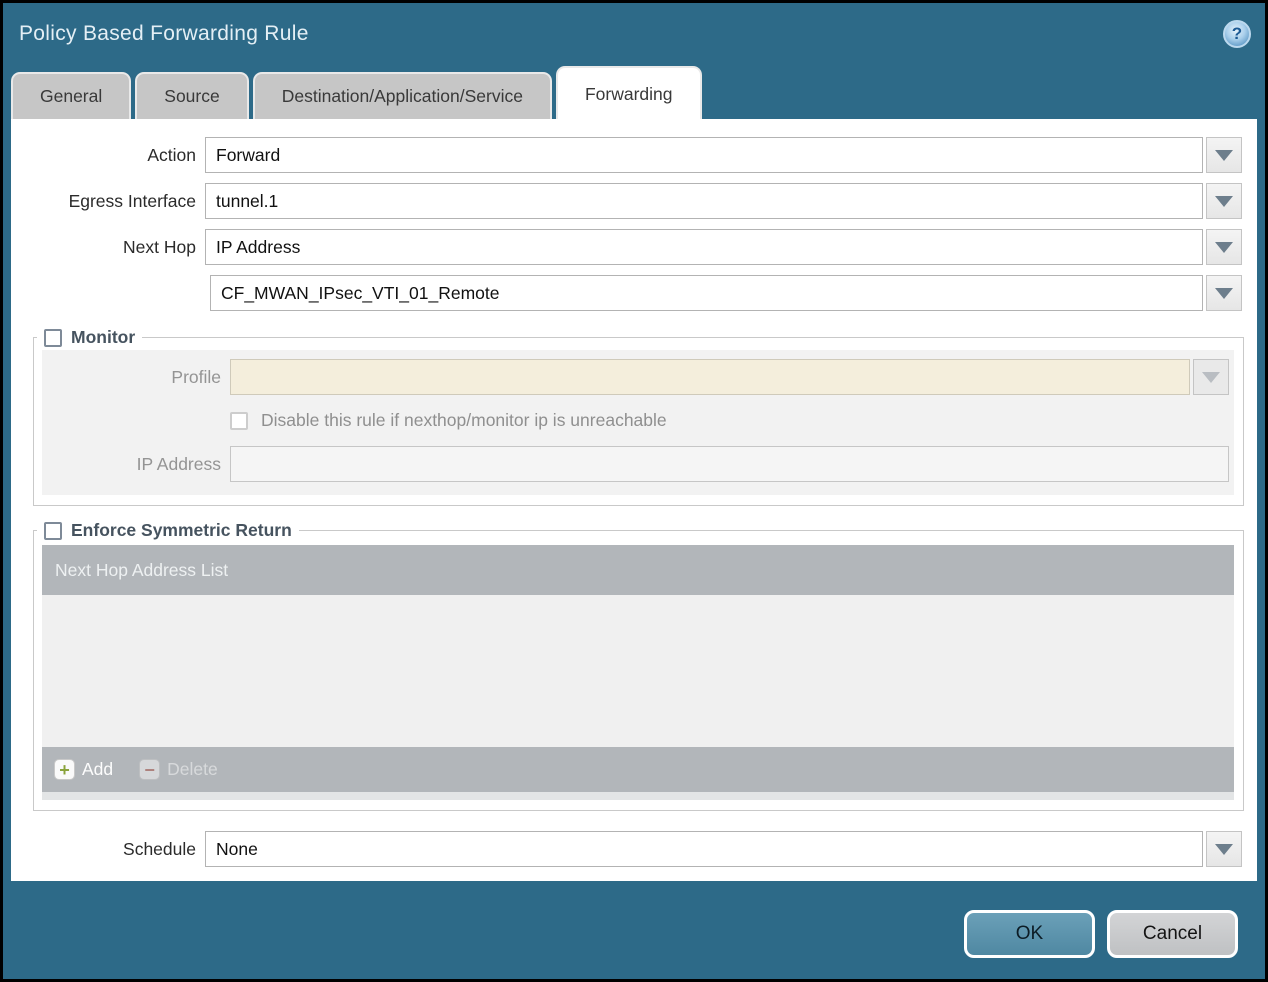 The height and width of the screenshot is (982, 1268). Describe the element at coordinates (192, 95) in the screenshot. I see `tab-source: Source` at that location.